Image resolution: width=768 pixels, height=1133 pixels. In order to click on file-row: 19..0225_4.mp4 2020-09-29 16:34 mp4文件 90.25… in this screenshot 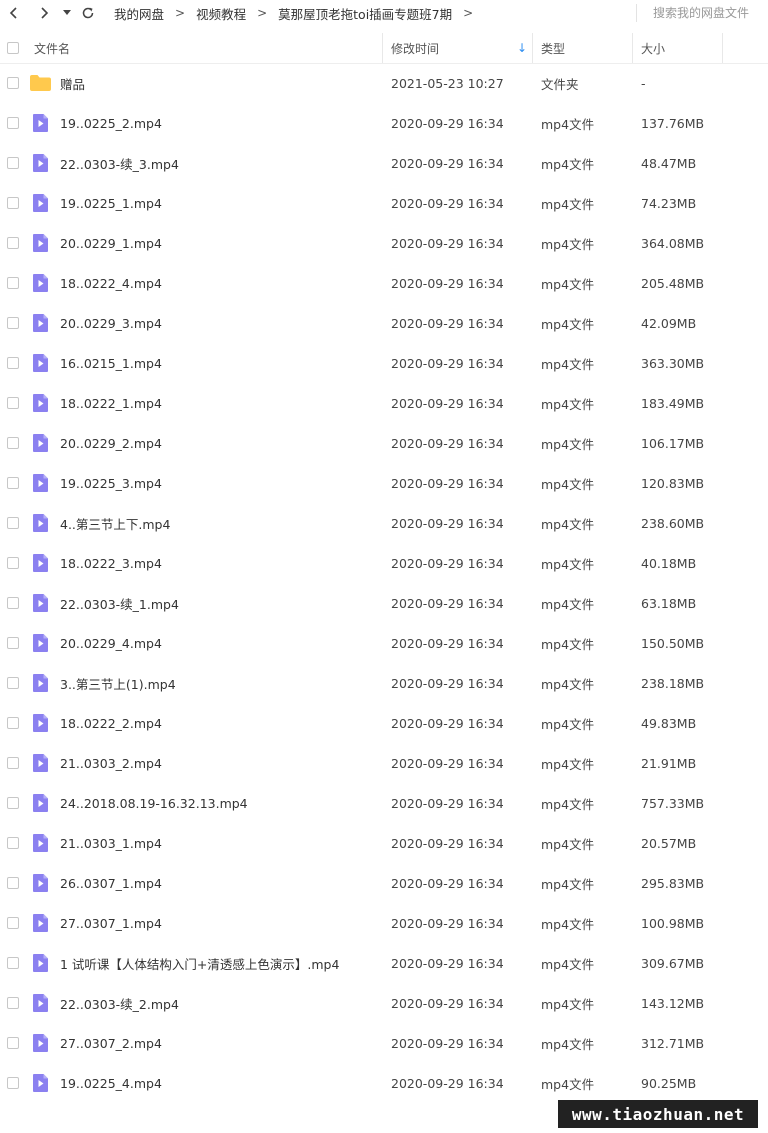, I will do `click(384, 1083)`.